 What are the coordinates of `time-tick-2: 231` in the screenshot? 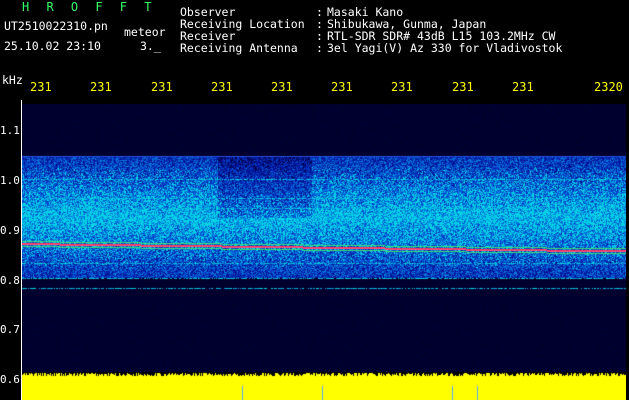 It's located at (101, 87).